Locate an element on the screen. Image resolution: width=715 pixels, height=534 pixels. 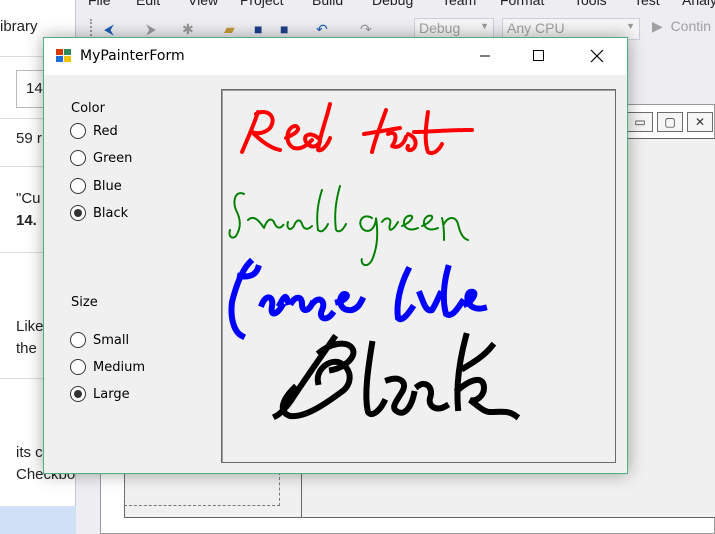
minimize-button is located at coordinates (485, 56).